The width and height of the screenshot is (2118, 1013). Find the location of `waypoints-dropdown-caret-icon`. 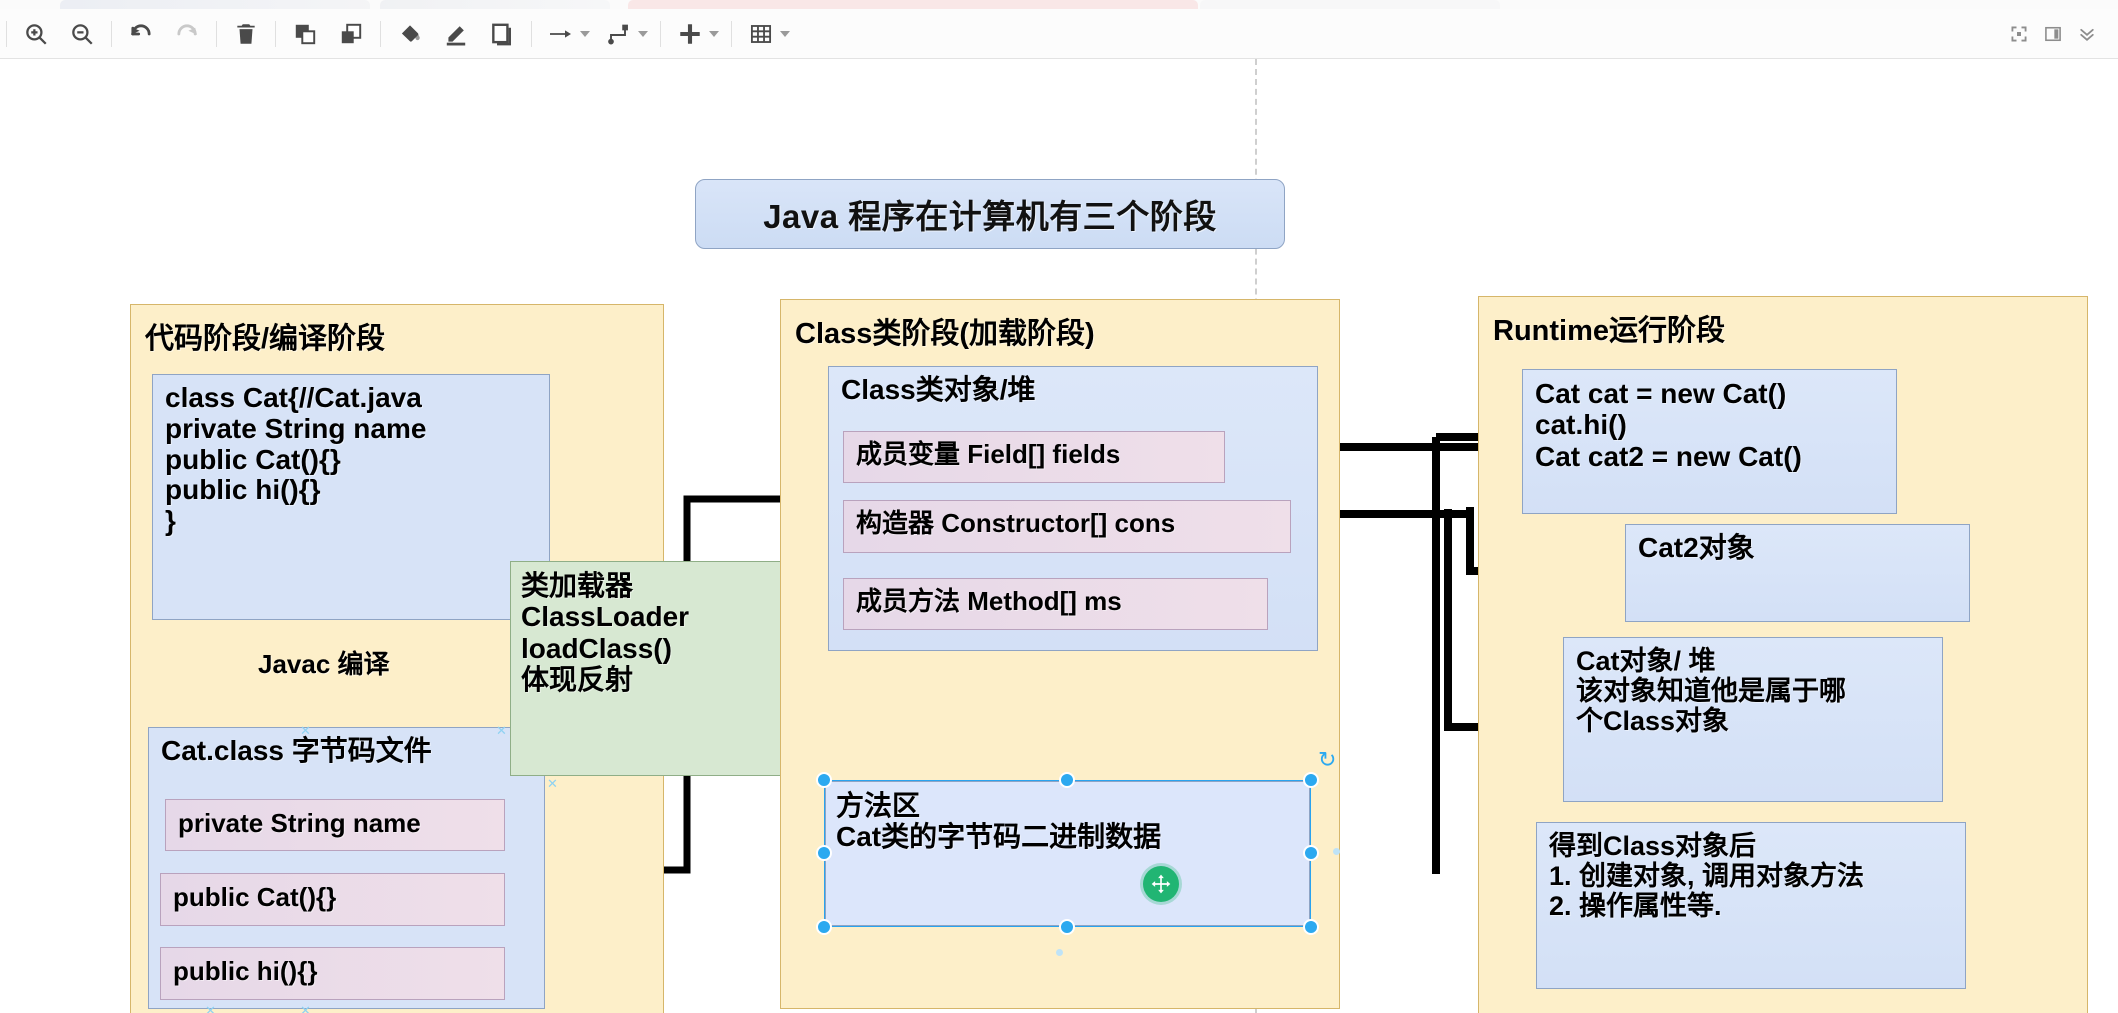

waypoints-dropdown-caret-icon is located at coordinates (643, 34).